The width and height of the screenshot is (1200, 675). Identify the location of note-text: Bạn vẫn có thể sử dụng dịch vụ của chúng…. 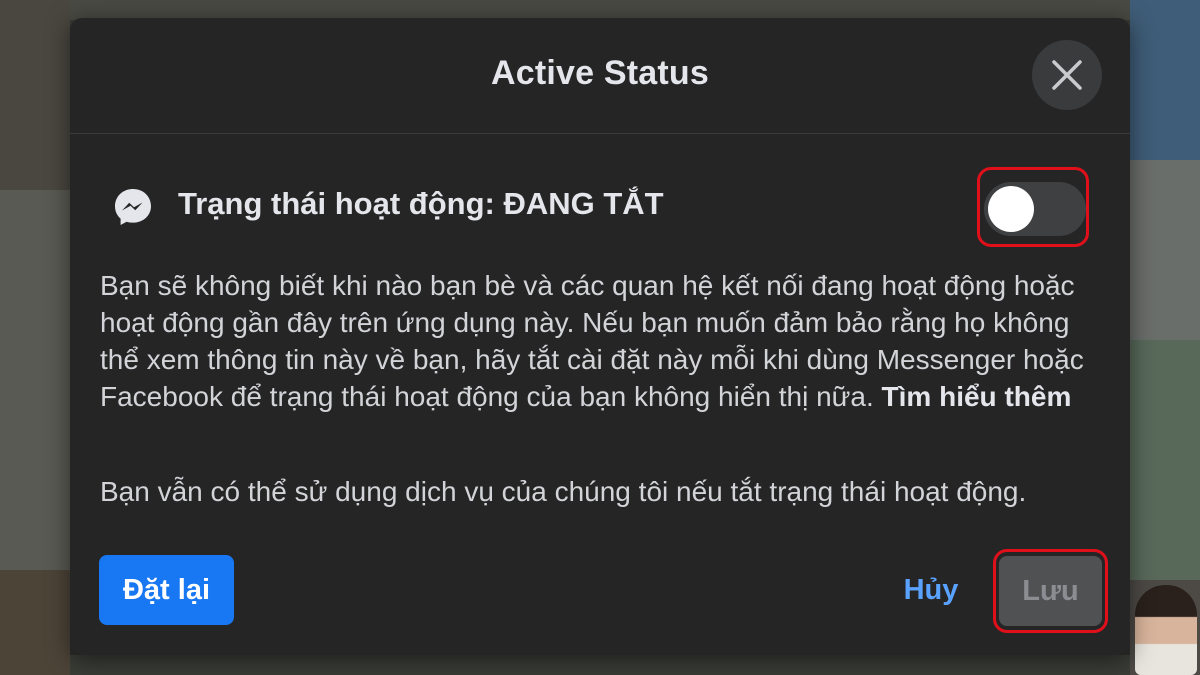
(563, 491).